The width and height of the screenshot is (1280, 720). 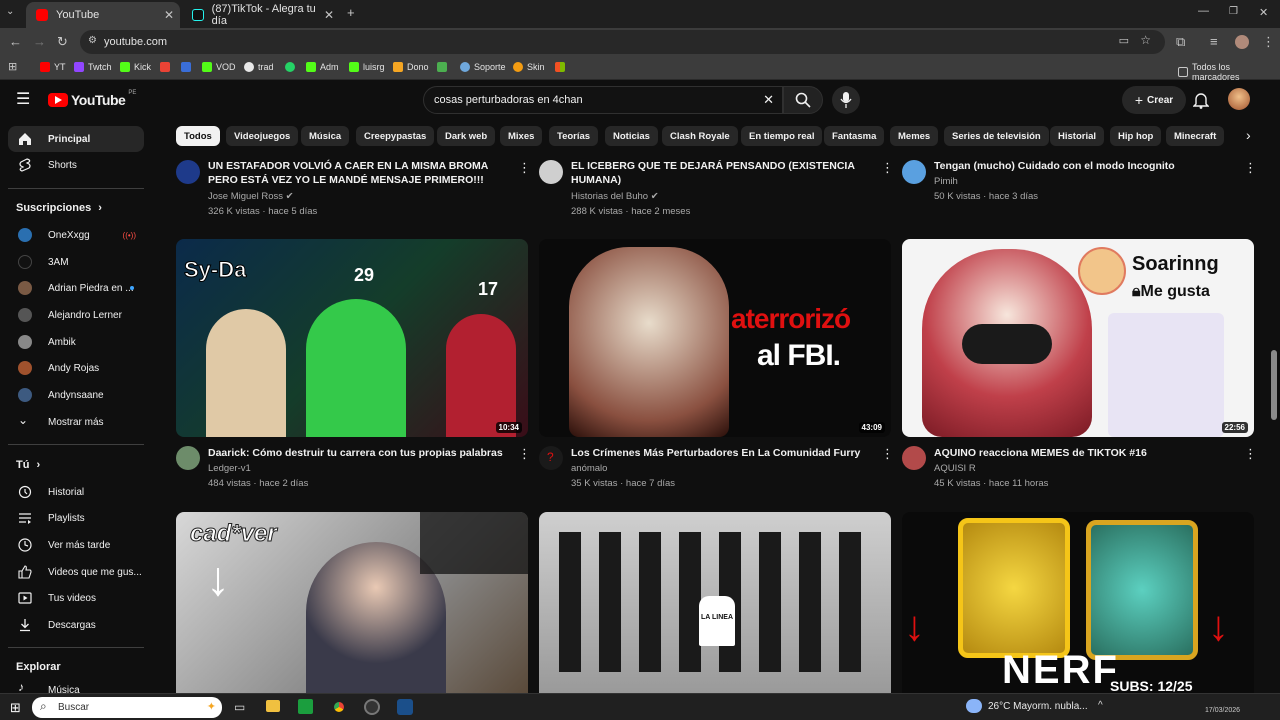 What do you see at coordinates (1100, 705) in the screenshot?
I see `chevron-up-icon: ^` at bounding box center [1100, 705].